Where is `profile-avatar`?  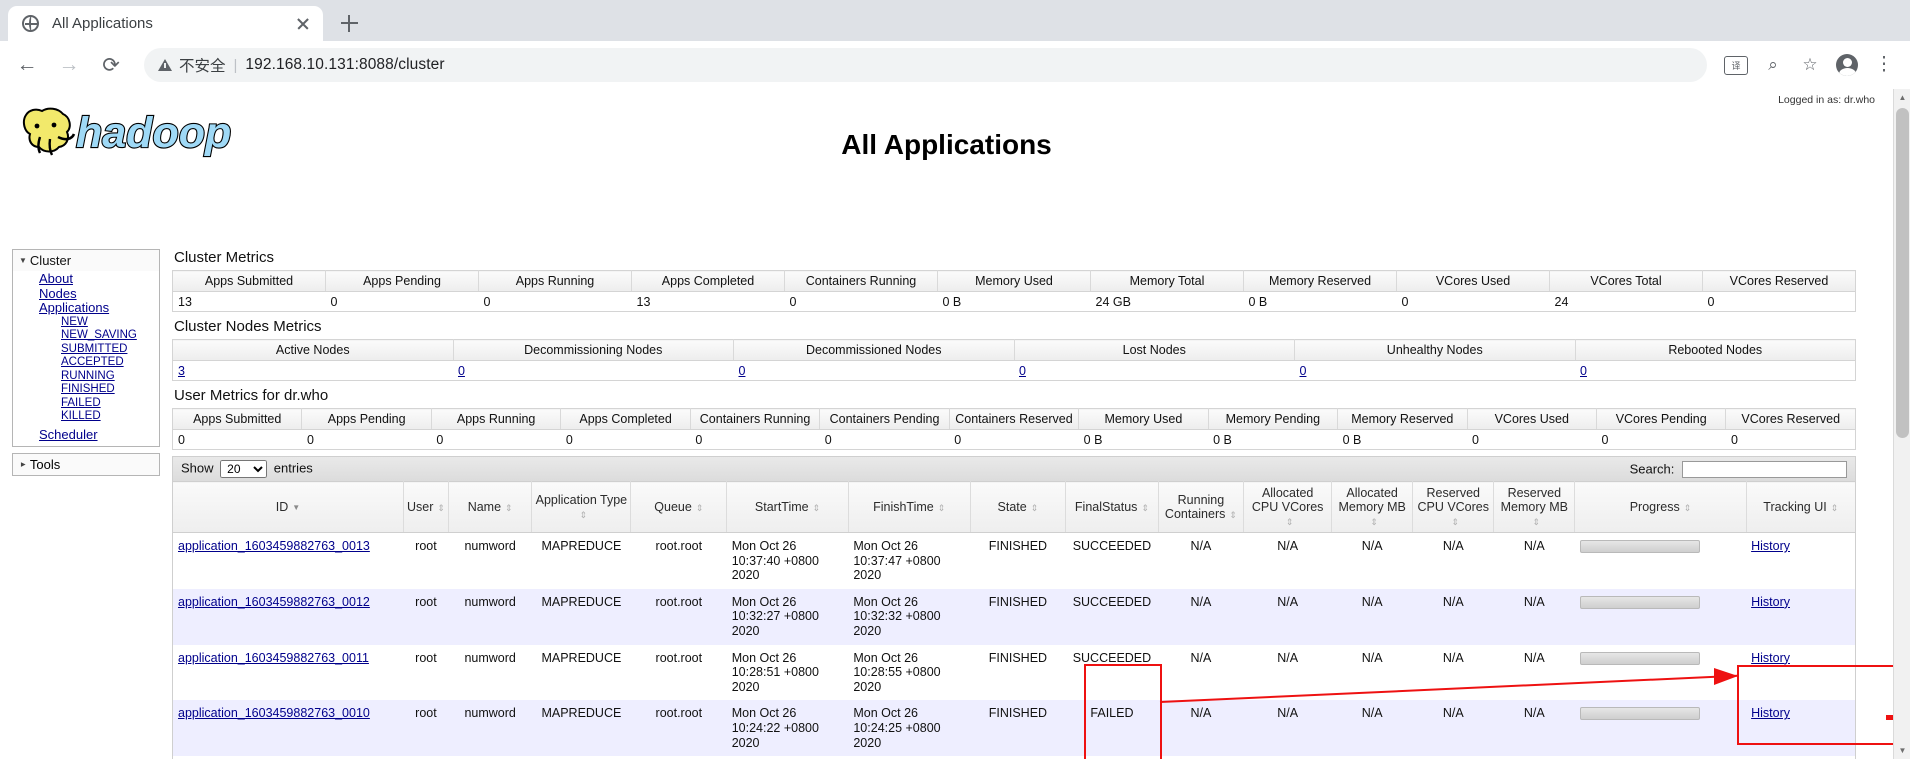
profile-avatar is located at coordinates (1847, 65).